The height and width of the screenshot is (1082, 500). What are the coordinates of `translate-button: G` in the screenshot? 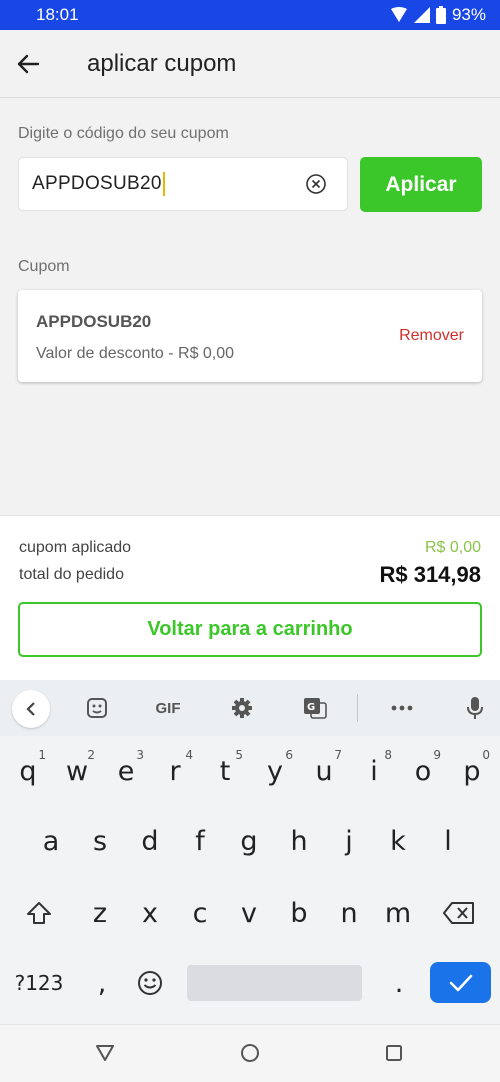 It's located at (315, 708).